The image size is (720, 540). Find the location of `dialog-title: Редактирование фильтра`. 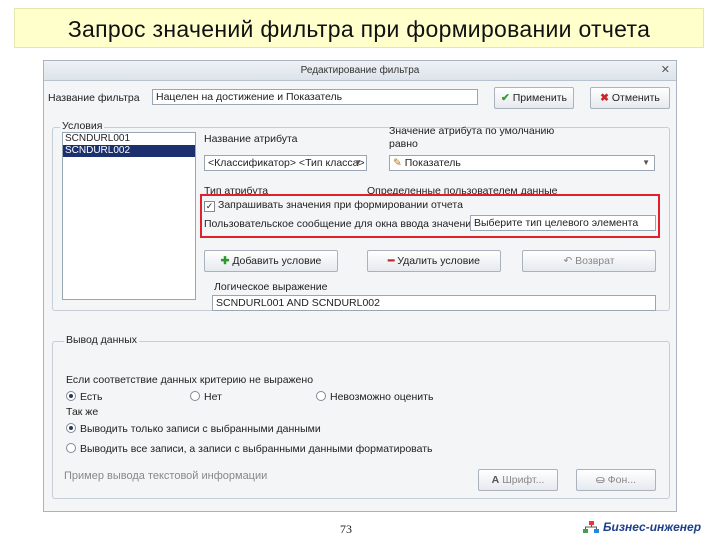

dialog-title: Редактирование фильтра is located at coordinates (360, 70).